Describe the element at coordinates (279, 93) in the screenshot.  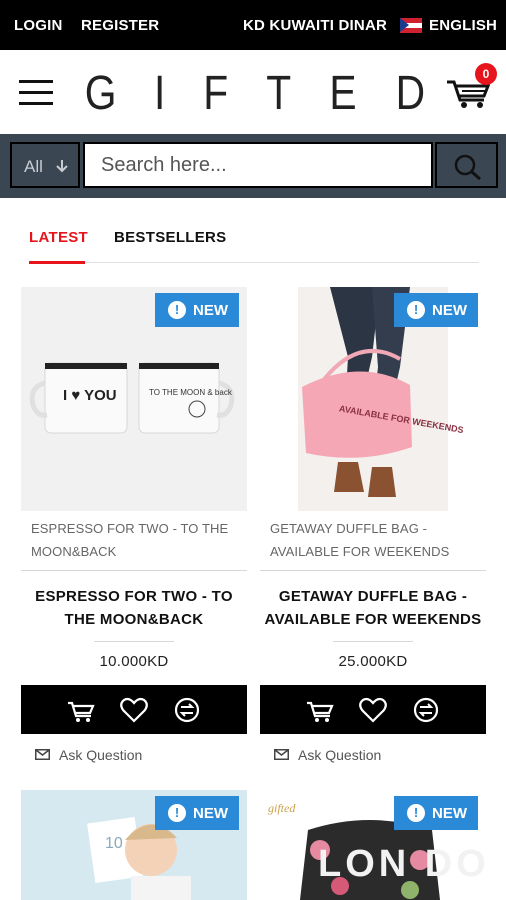
I see `logo-letter: T` at that location.